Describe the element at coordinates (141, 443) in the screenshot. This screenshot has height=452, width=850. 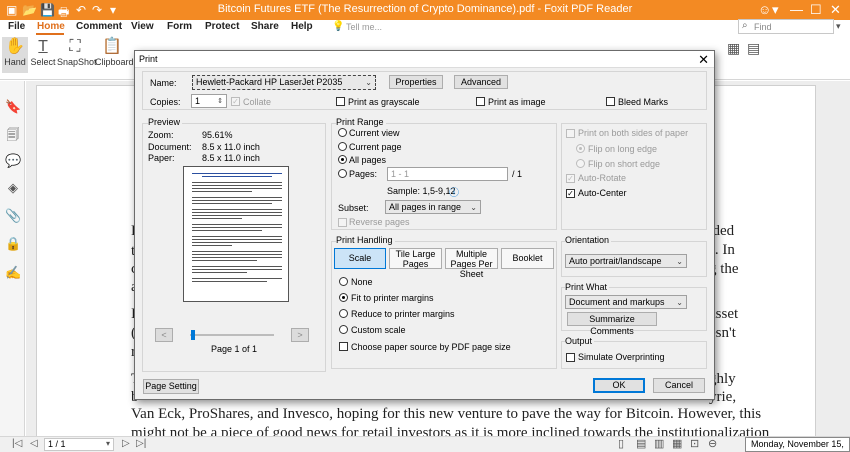
I see `last-page-icon: ▷|` at that location.